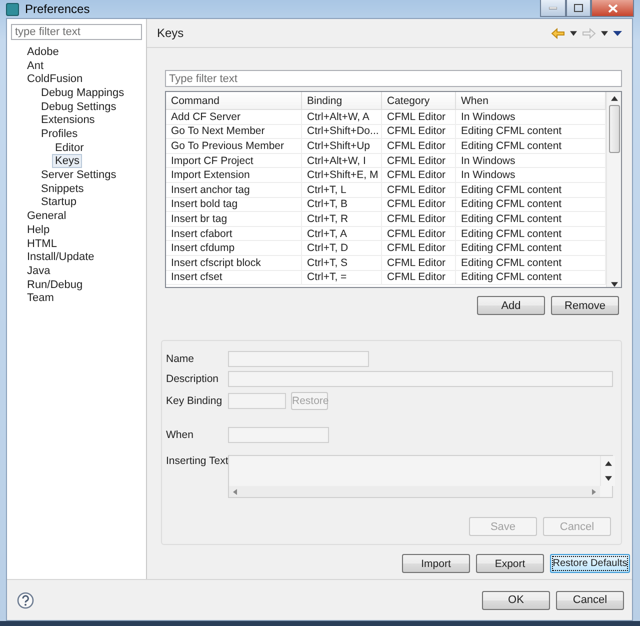 This screenshot has height=626, width=640. I want to click on table-cell: Go To Previous Member, so click(234, 146).